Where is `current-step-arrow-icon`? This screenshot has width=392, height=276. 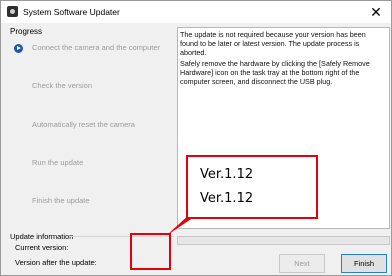
current-step-arrow-icon is located at coordinates (18, 48).